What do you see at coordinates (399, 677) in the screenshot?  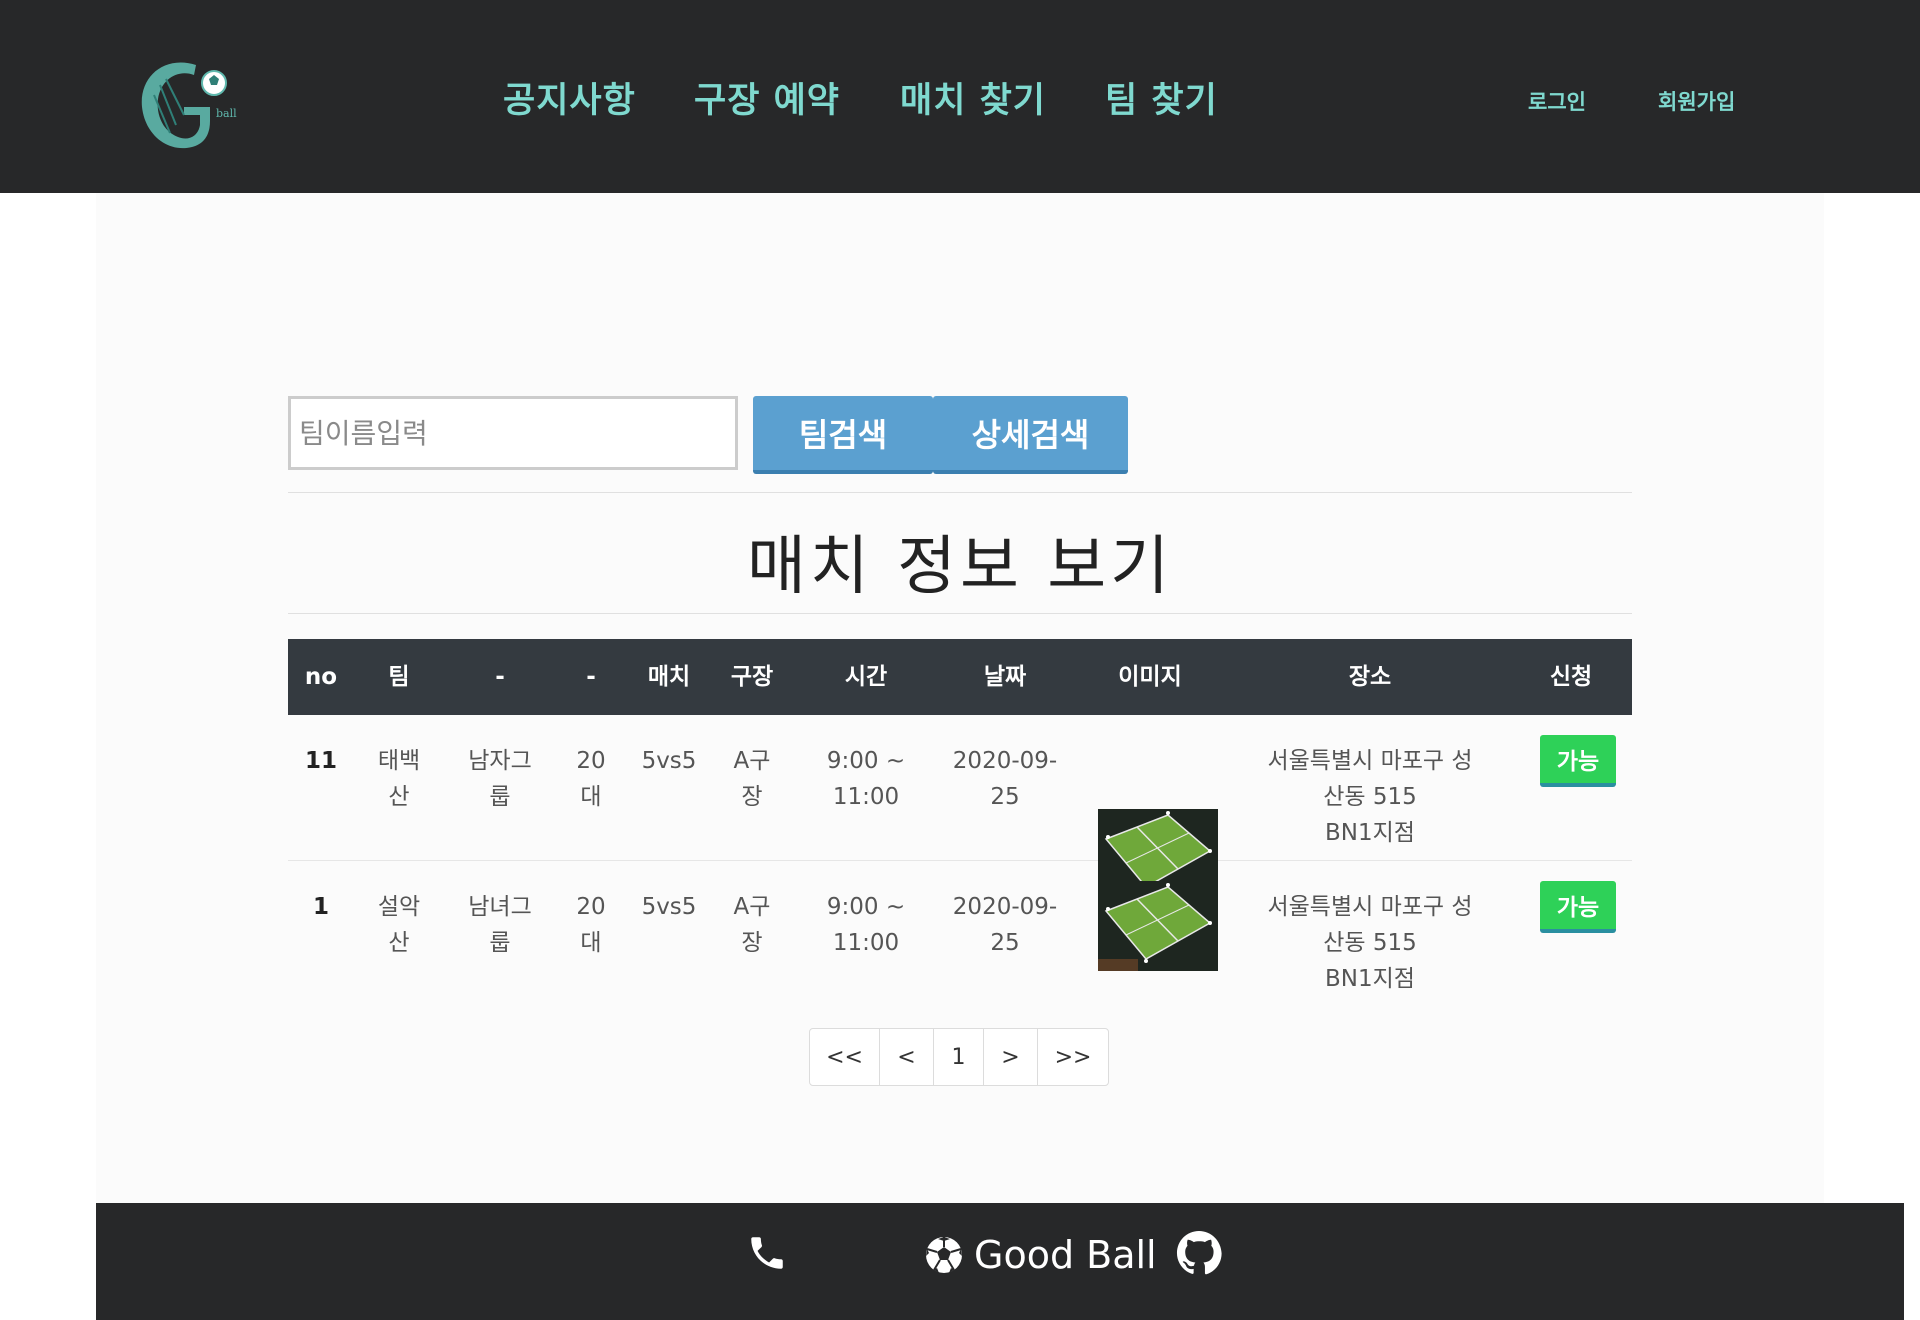 I see `col-team: 팀` at bounding box center [399, 677].